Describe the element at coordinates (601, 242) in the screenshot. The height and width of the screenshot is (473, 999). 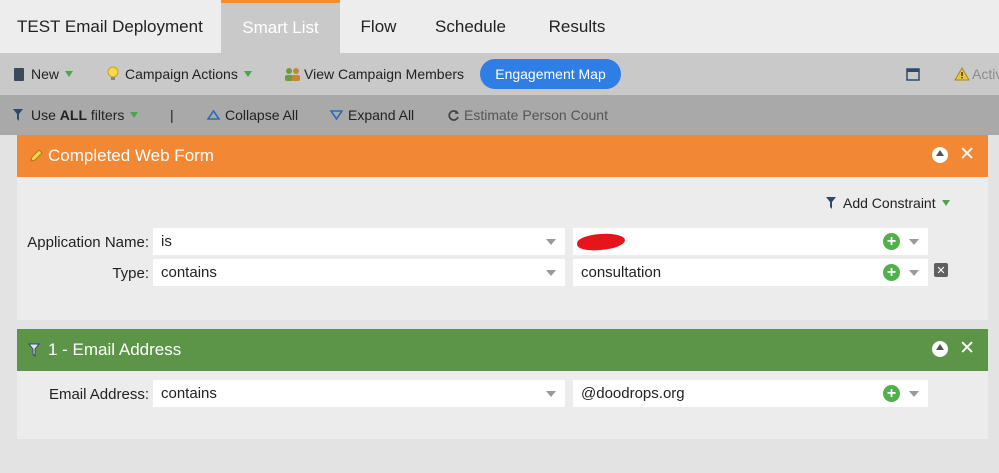
I see `redaction-mark` at that location.